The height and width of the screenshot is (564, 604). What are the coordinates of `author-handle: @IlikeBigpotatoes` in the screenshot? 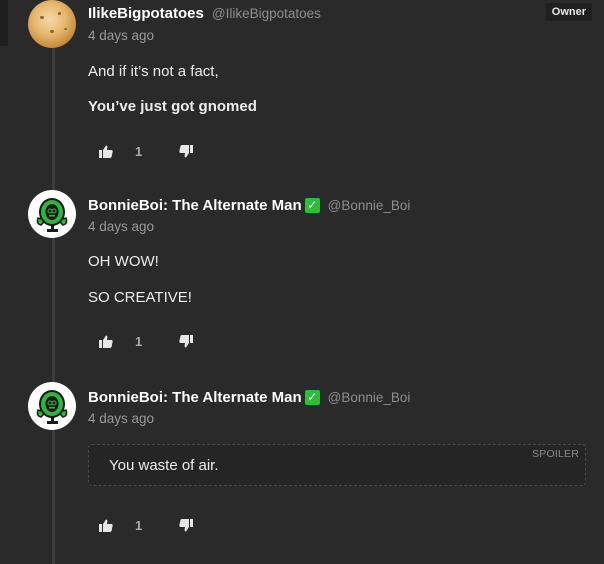 It's located at (266, 13).